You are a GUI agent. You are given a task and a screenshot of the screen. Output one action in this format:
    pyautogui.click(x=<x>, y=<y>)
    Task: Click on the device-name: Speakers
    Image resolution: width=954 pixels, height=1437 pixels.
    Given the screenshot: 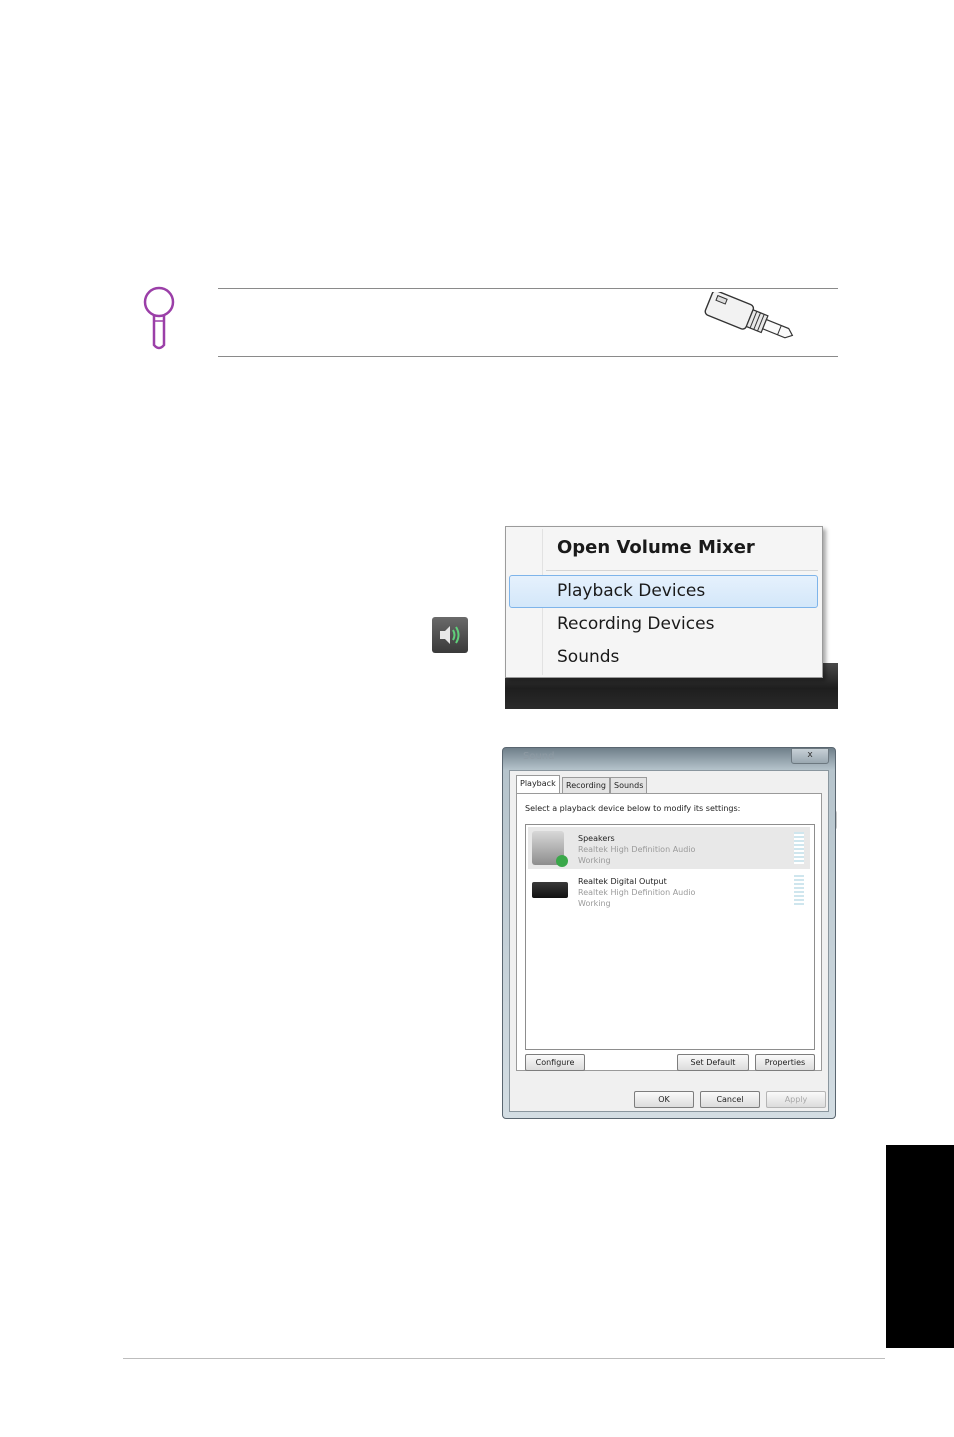 What is the action you would take?
    pyautogui.click(x=596, y=838)
    